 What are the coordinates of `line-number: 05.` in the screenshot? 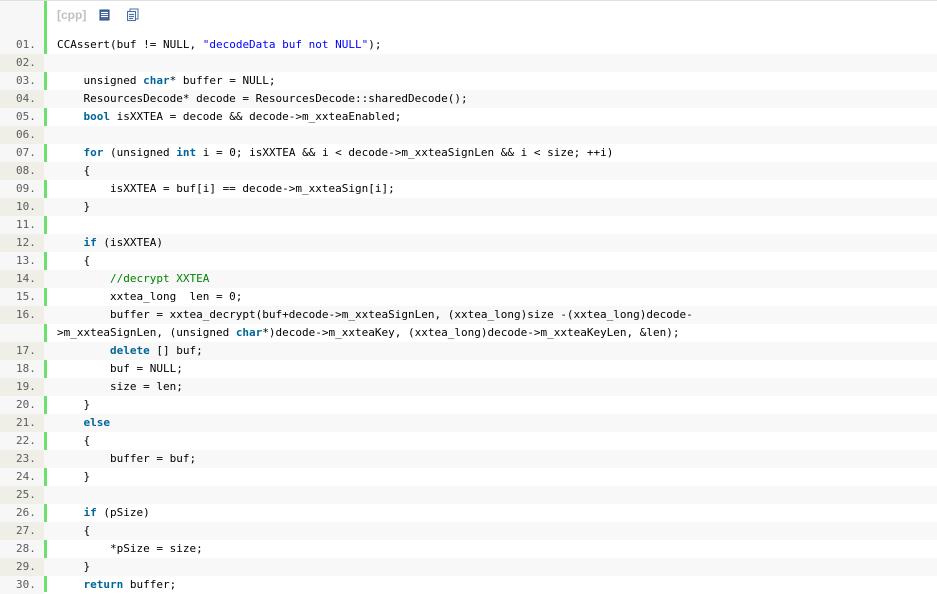 It's located at (22, 117).